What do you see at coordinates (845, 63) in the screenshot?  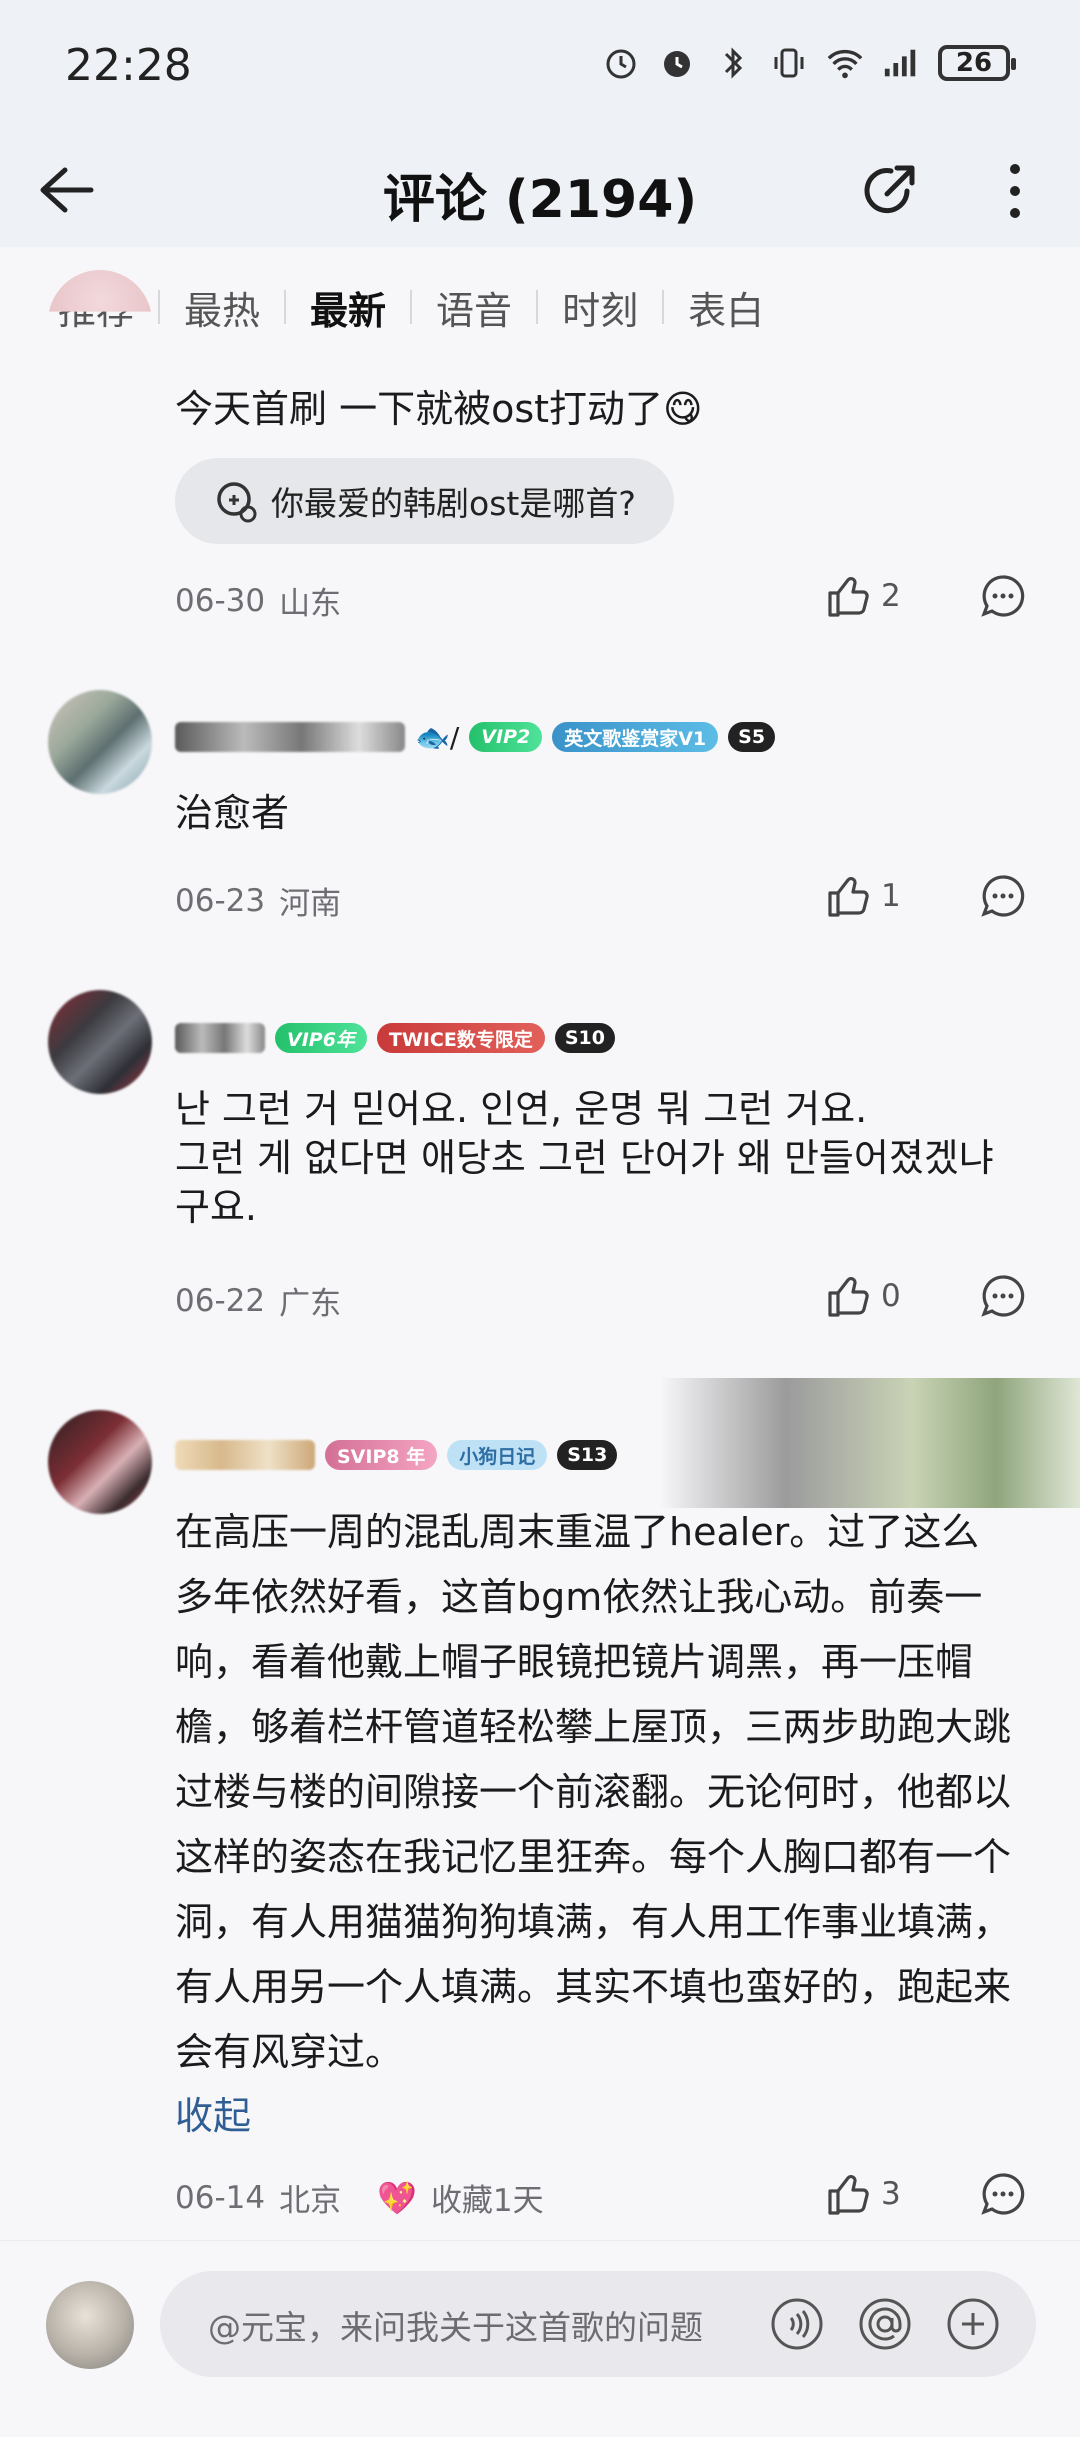 I see `wifi-icon` at bounding box center [845, 63].